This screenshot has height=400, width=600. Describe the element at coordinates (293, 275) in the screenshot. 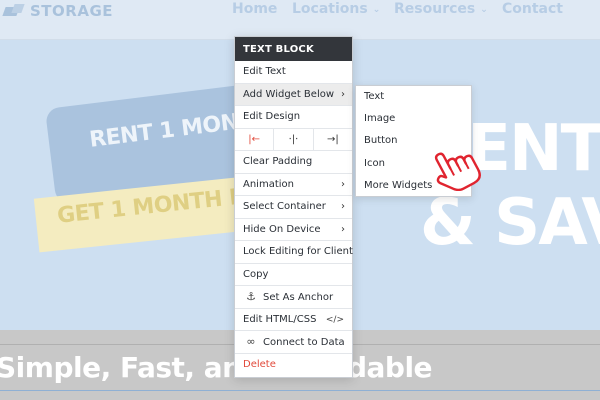

I see `menu-item-copy: Copy` at that location.